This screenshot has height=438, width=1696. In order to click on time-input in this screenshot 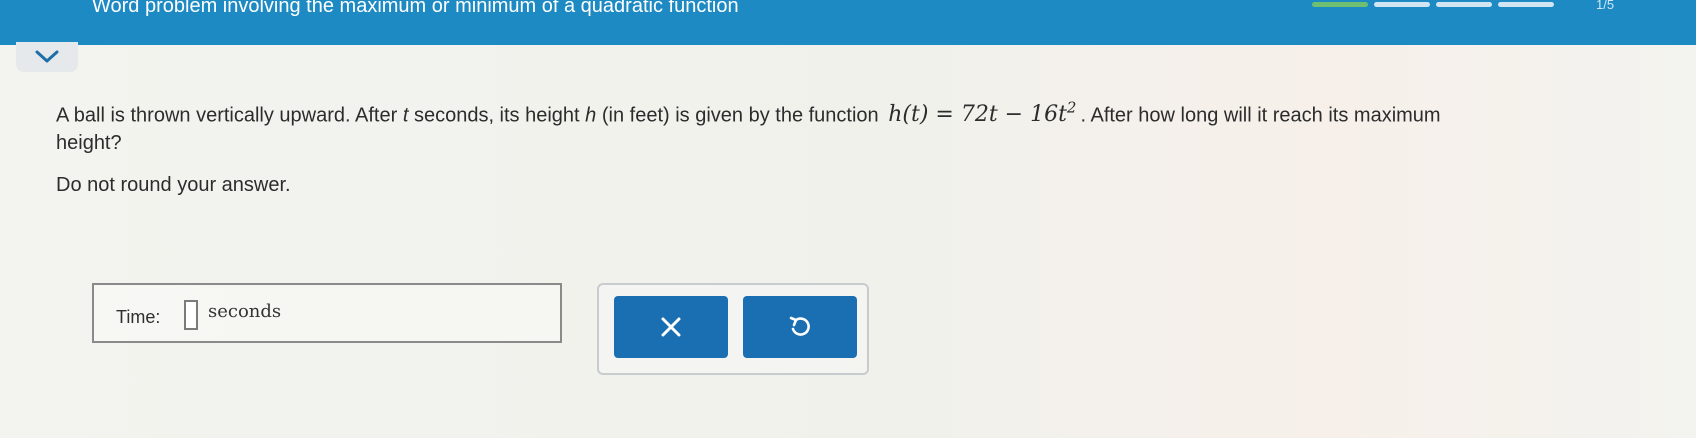, I will do `click(191, 315)`.